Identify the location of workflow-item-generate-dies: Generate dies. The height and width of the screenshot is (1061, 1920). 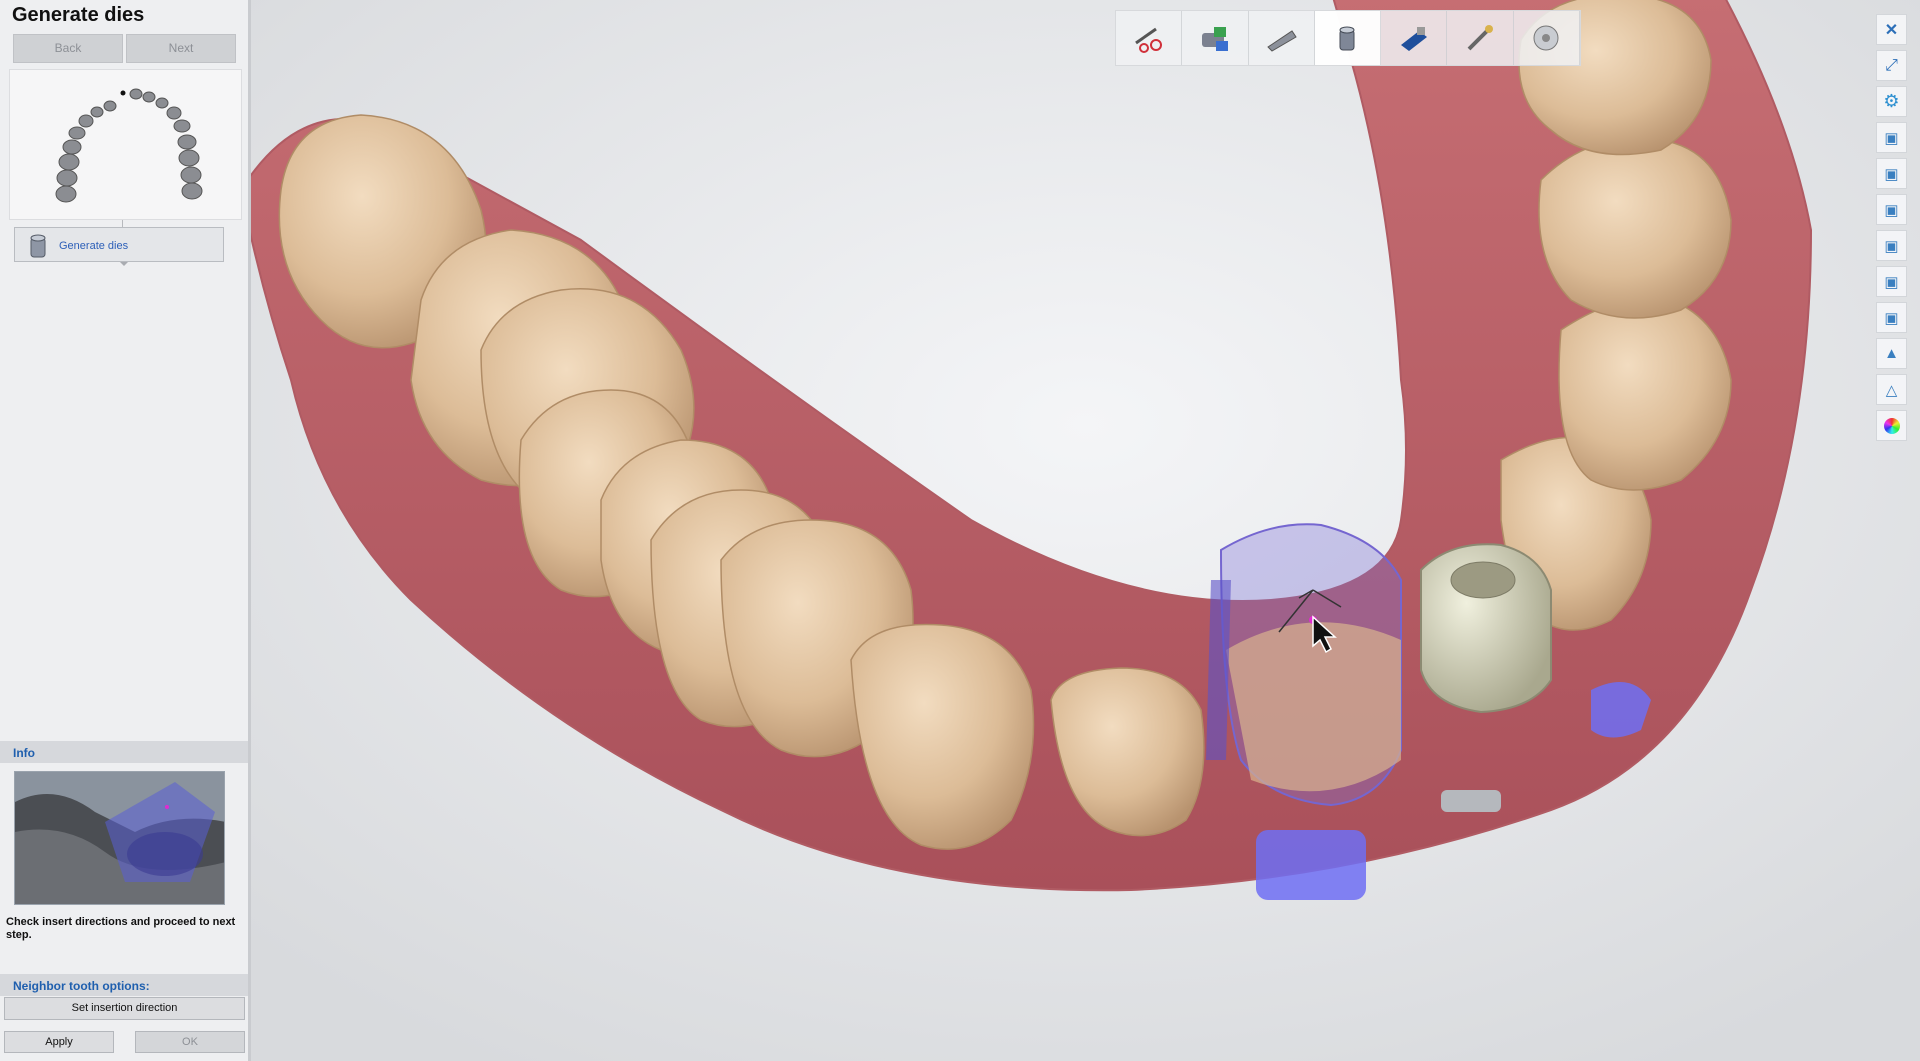
(119, 244).